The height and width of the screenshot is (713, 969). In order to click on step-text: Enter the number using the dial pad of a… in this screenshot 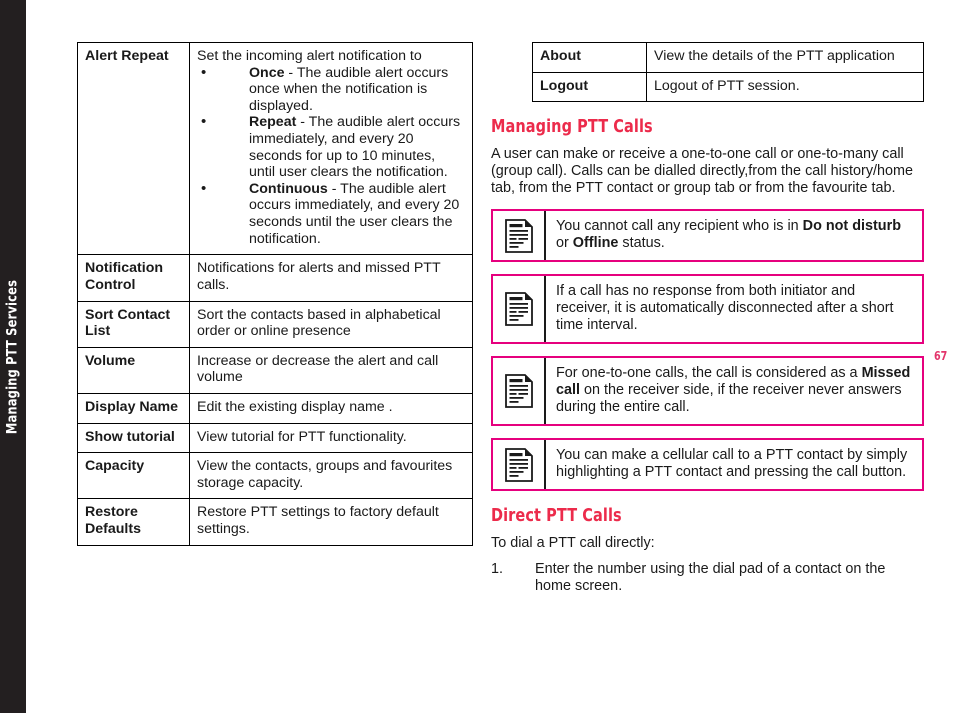, I will do `click(710, 577)`.